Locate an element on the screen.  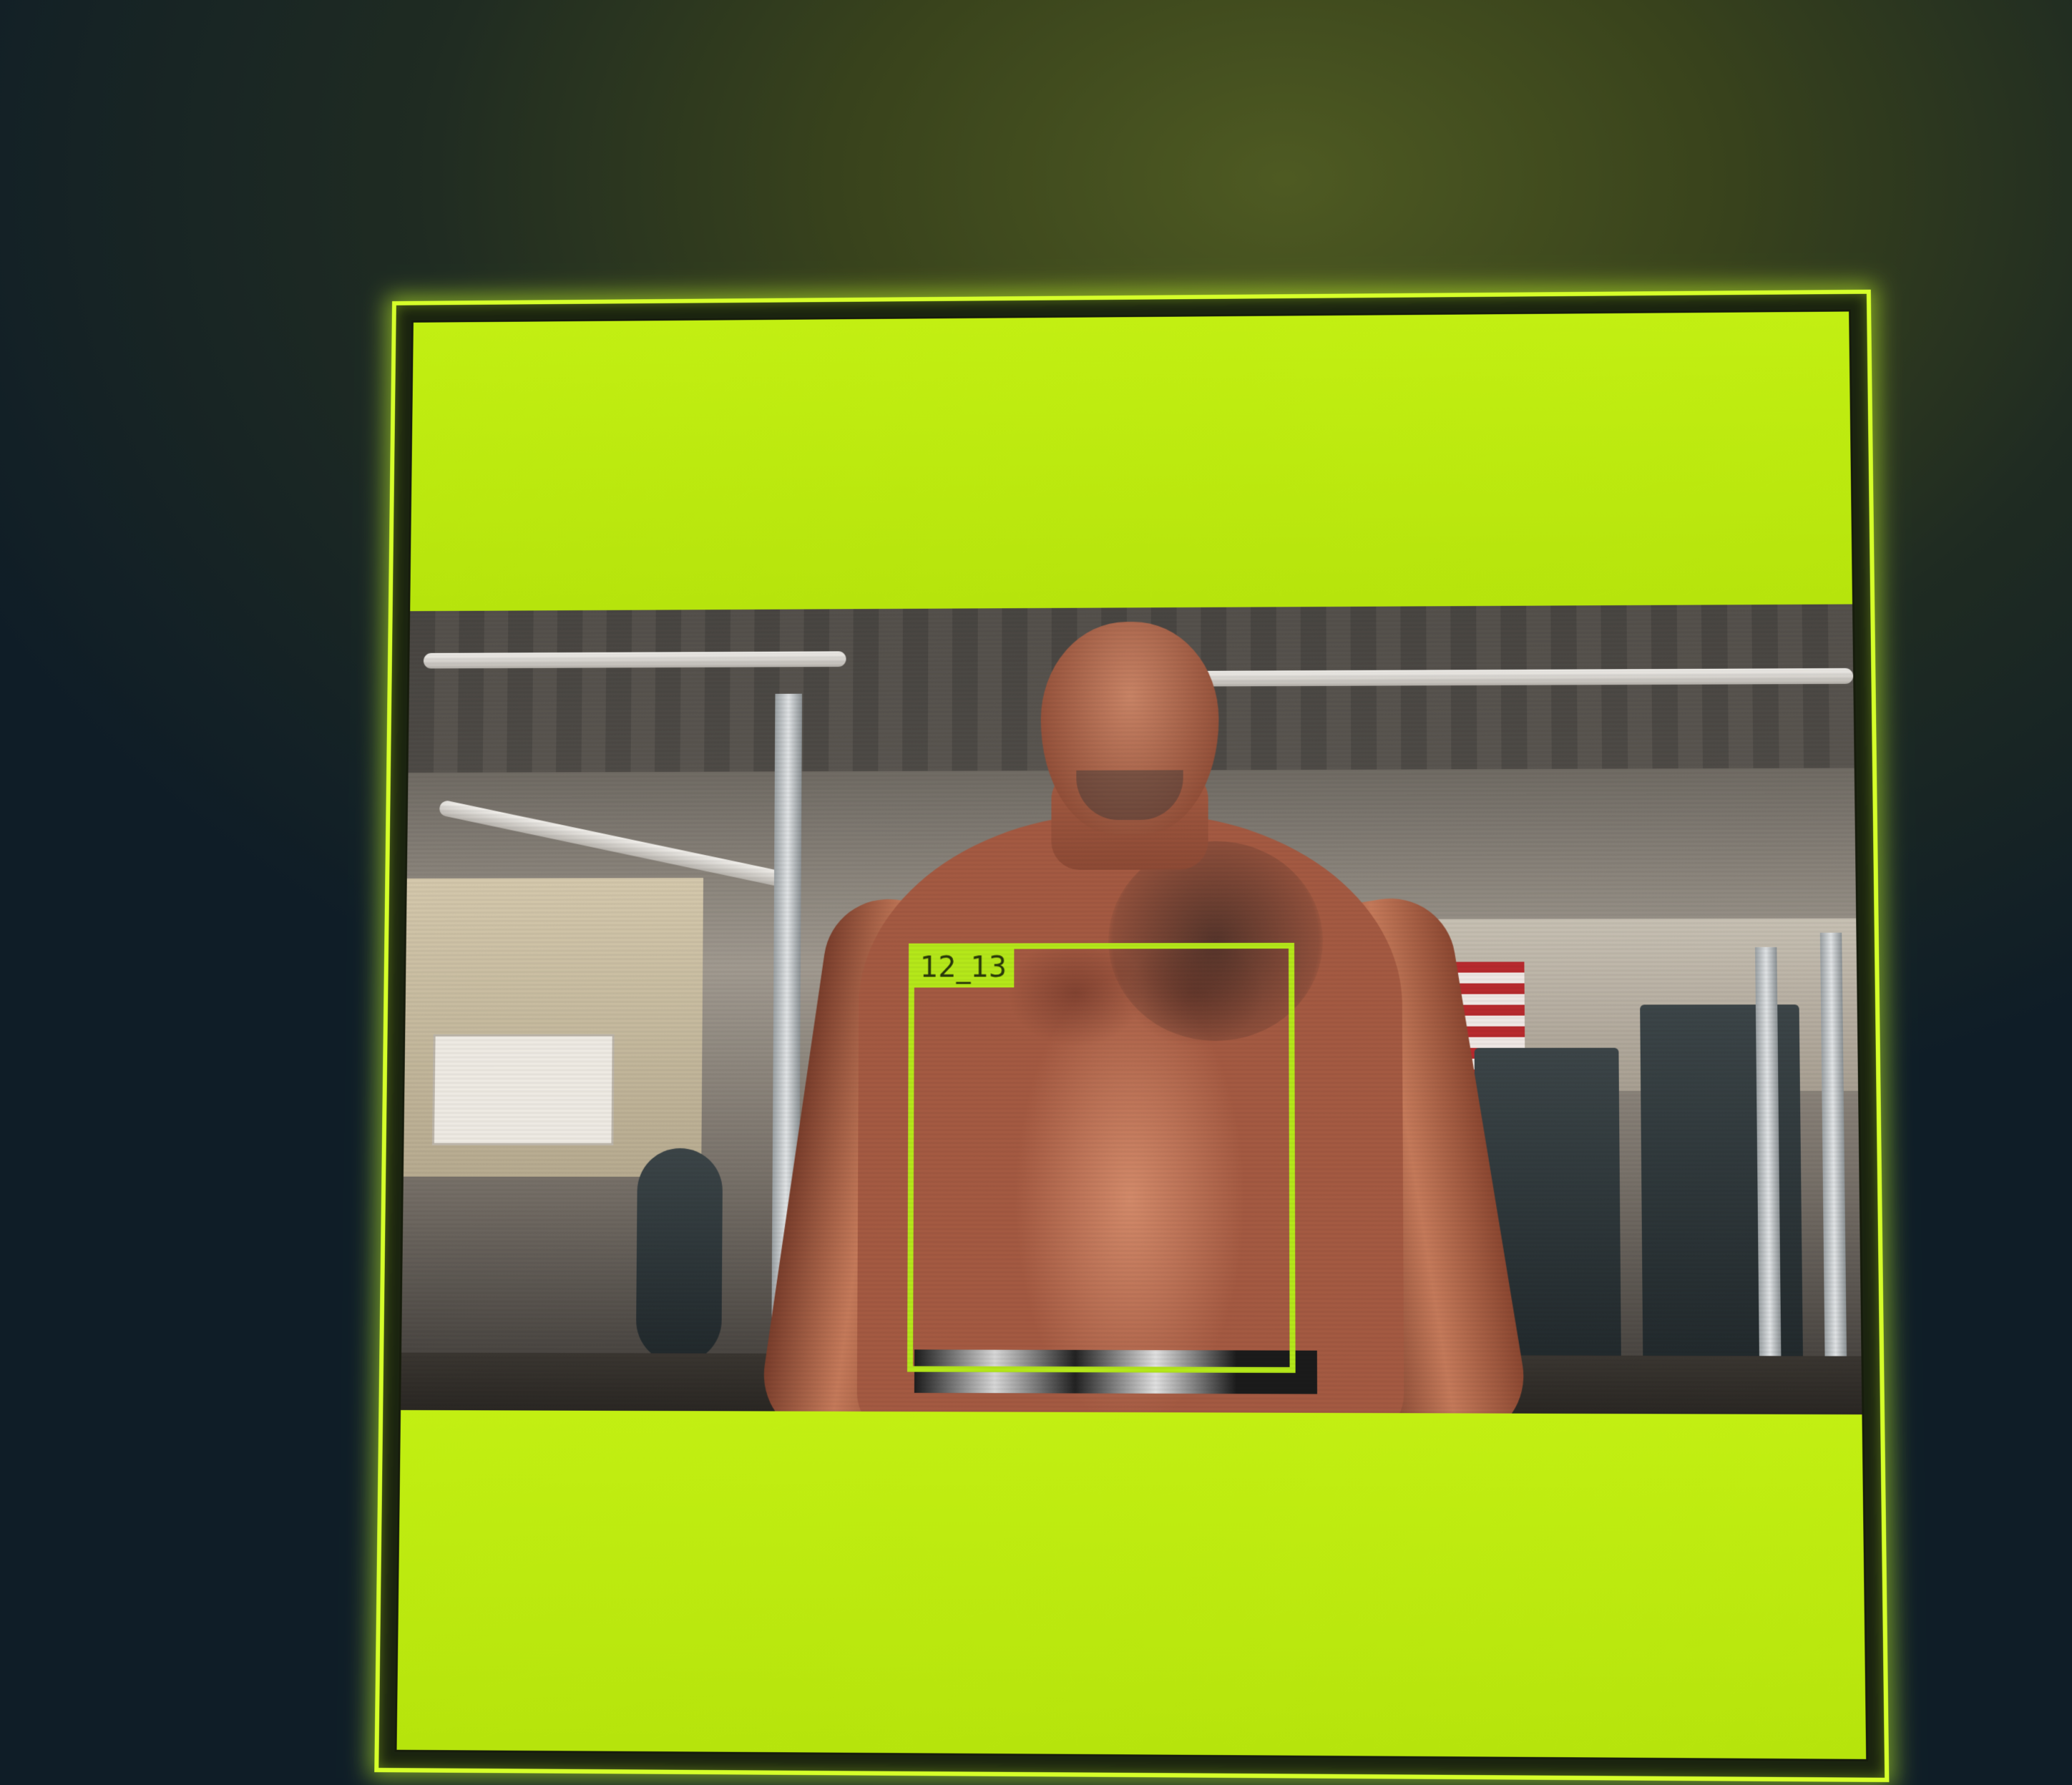
letterbox-pad-top is located at coordinates (1131, 462).